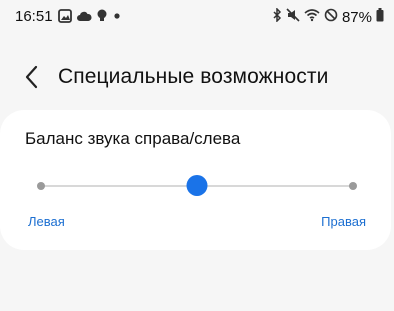  Describe the element at coordinates (133, 138) in the screenshot. I see `balance-title: Баланс звука справа/слева` at that location.